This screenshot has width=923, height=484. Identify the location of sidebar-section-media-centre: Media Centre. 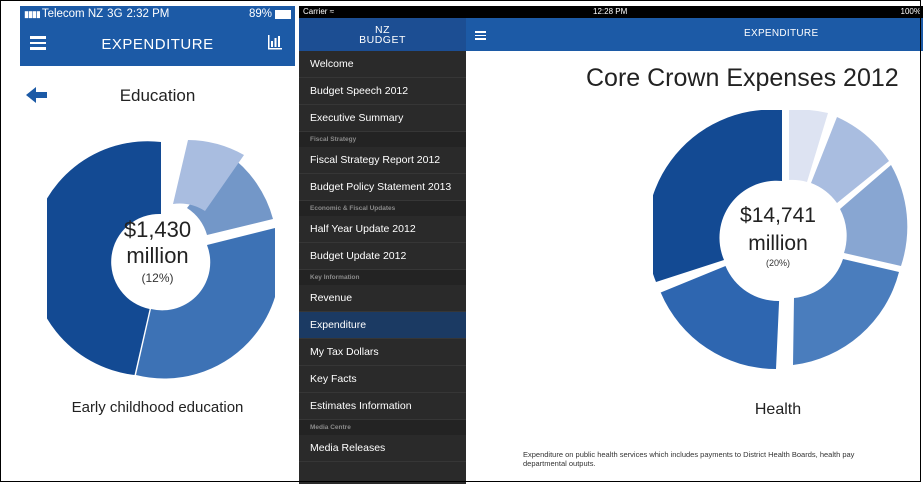
(382, 427).